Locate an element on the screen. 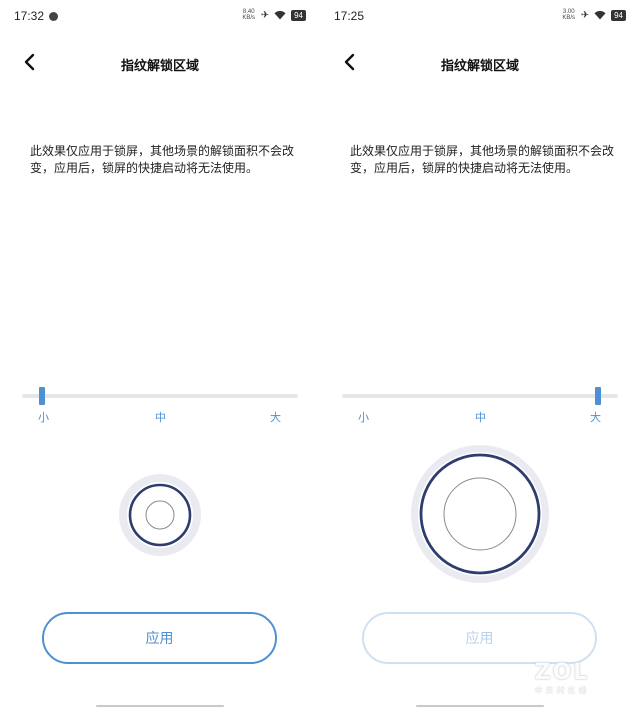 This screenshot has height=711, width=640. status-bar: 17:32 8.40 KB/s ✈ 94 is located at coordinates (160, 17).